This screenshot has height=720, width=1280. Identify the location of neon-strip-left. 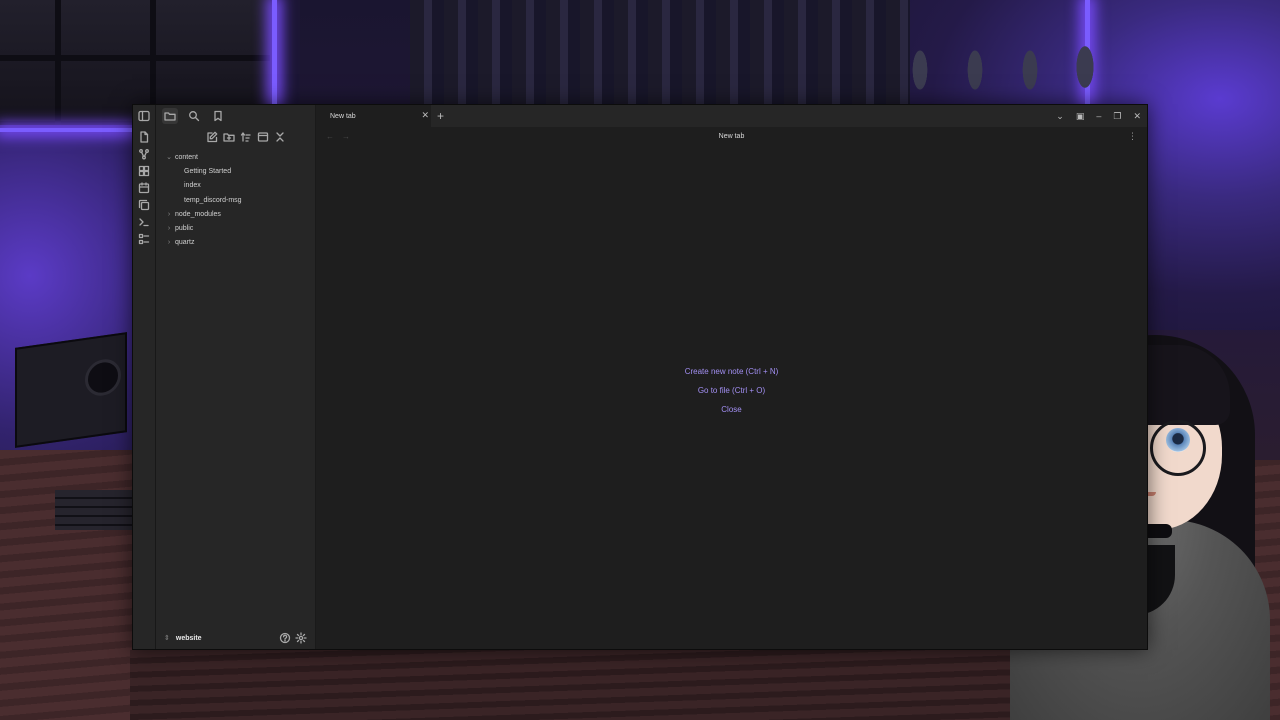
(274, 52).